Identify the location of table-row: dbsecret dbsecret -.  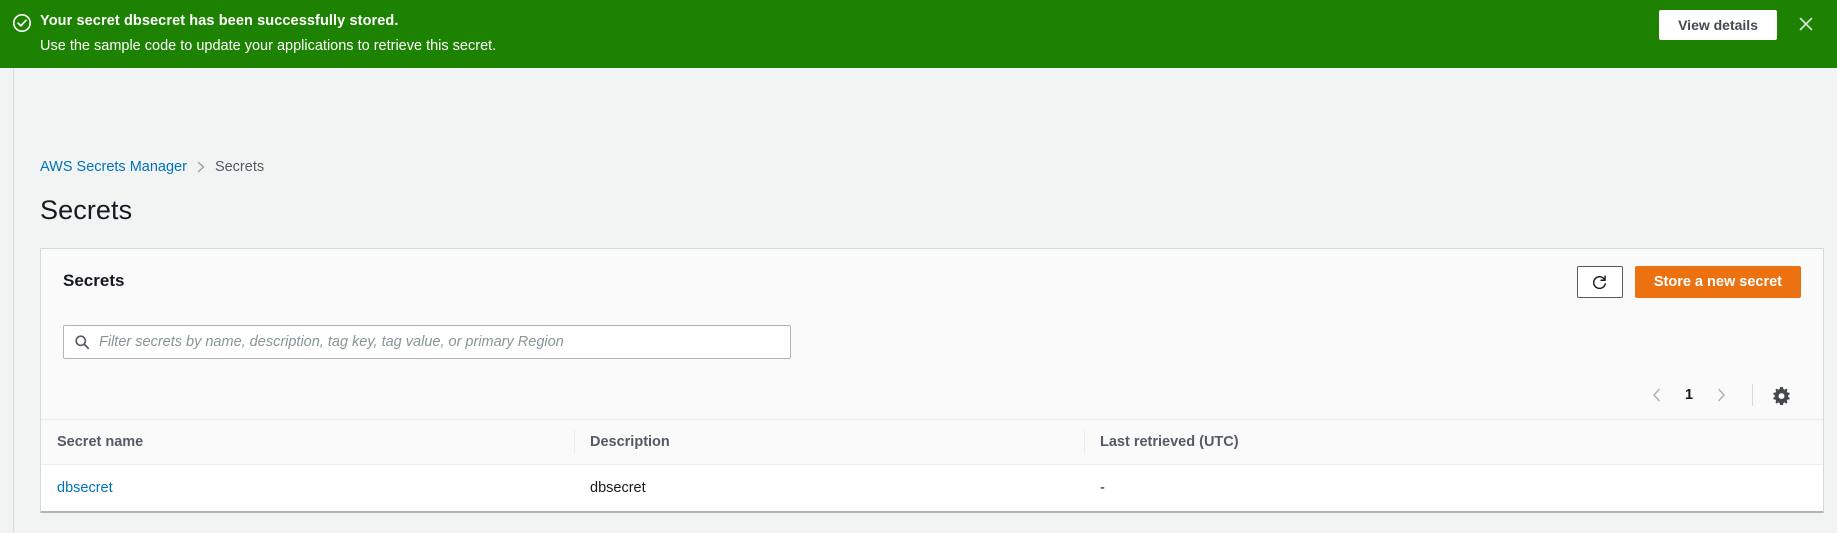
(932, 487).